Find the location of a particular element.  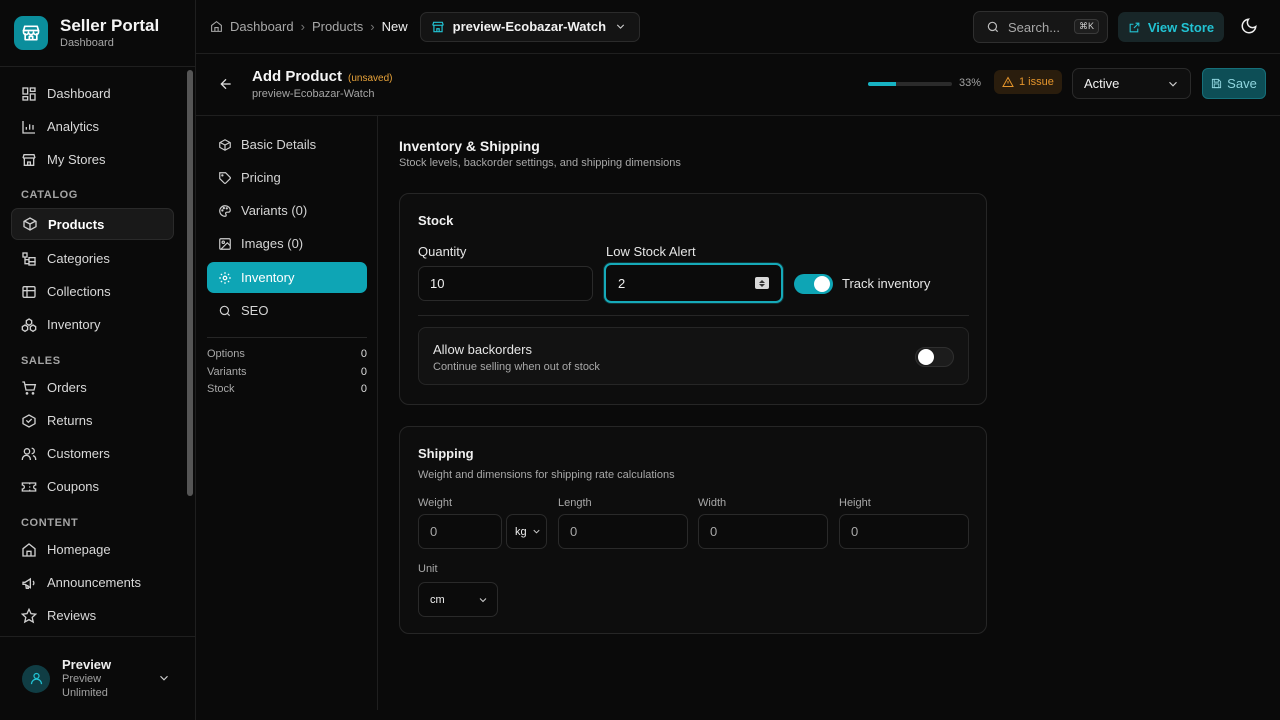

tab-label: Inventory is located at coordinates (268, 277).